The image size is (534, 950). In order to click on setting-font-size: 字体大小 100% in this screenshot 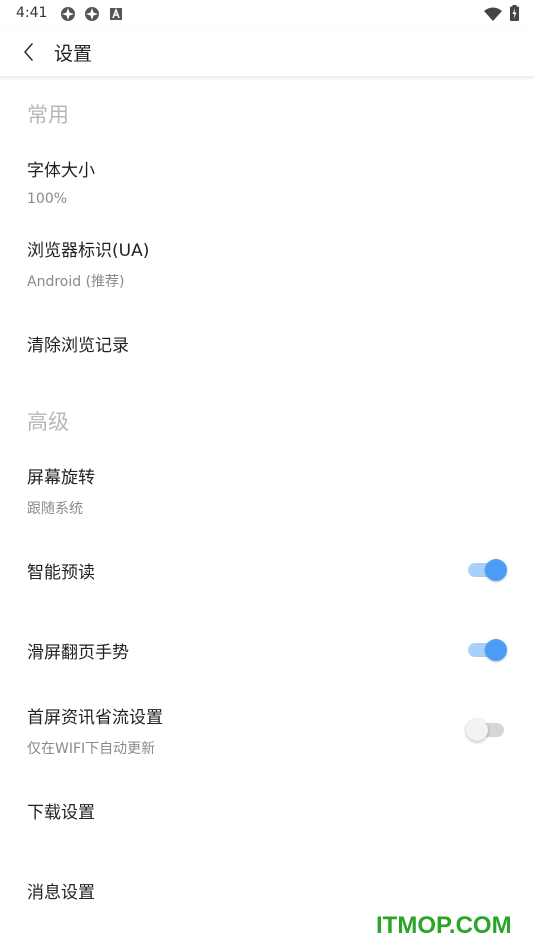, I will do `click(267, 183)`.